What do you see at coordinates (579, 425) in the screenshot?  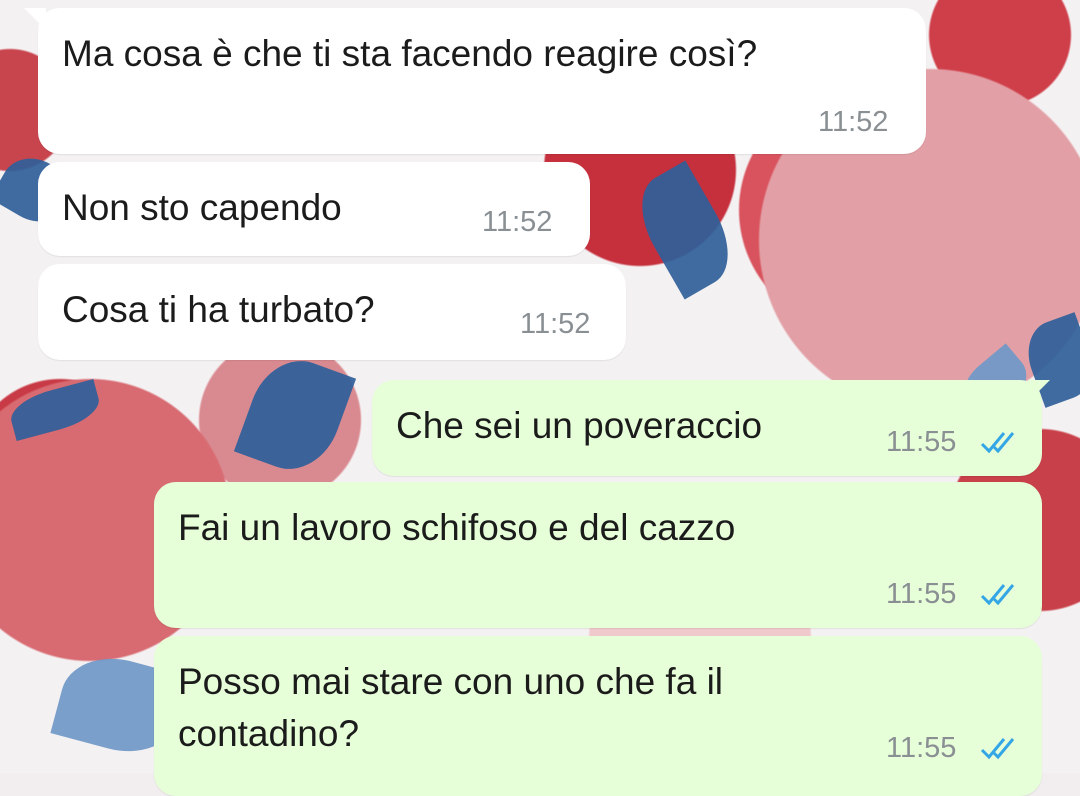 I see `message-text: Che sei un poveraccio` at bounding box center [579, 425].